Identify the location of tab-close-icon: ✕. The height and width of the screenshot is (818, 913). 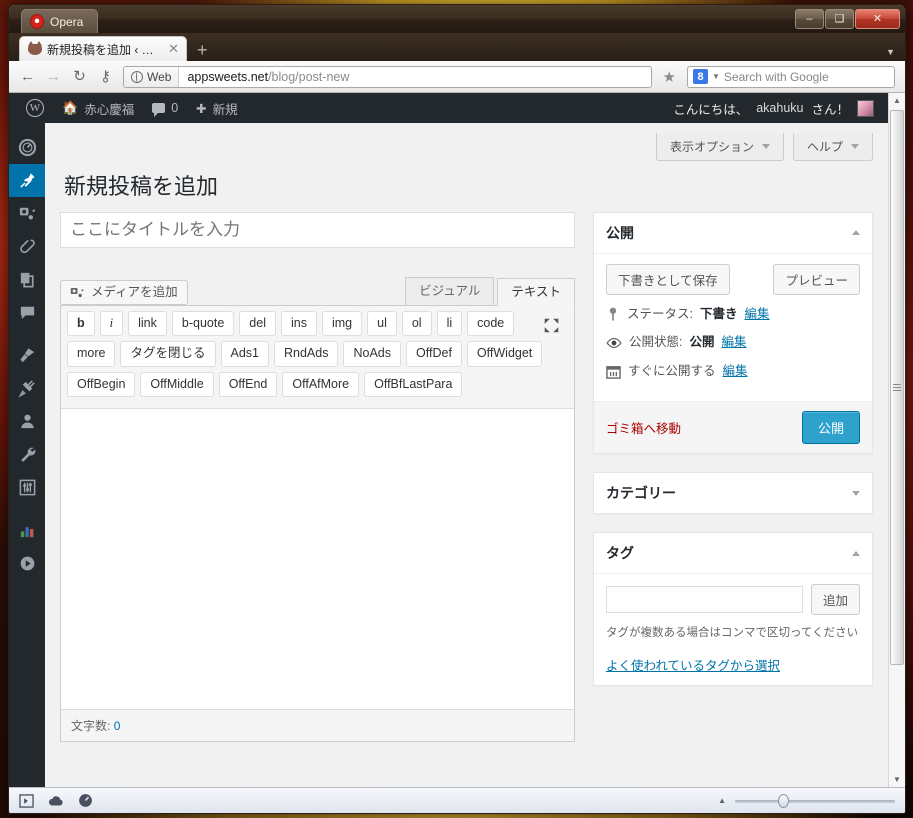
(173, 49).